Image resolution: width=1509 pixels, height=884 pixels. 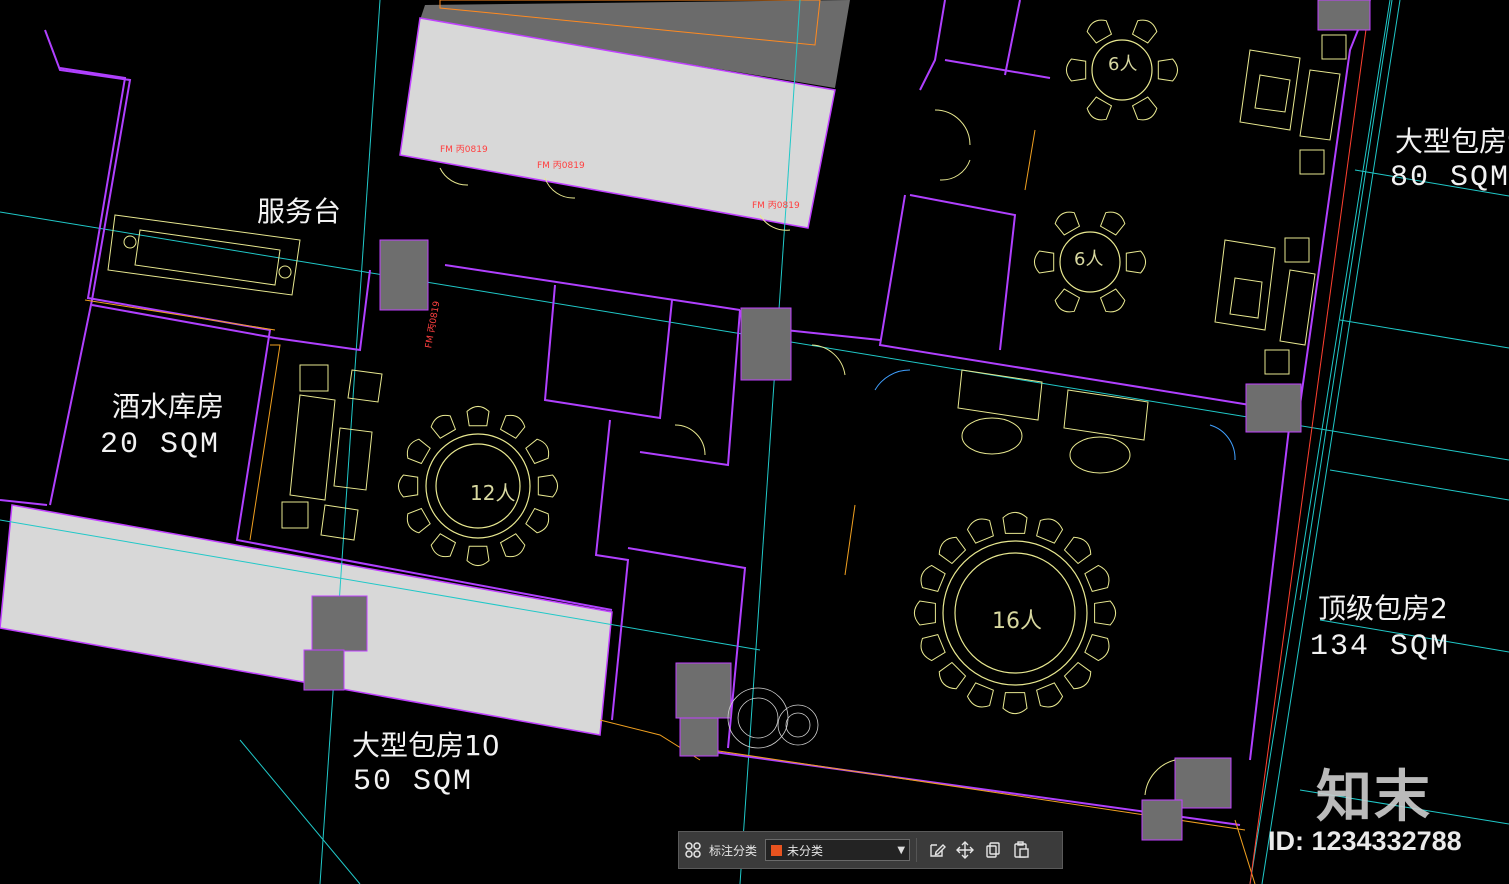 What do you see at coordinates (693, 850) in the screenshot?
I see `grid-layout-icon` at bounding box center [693, 850].